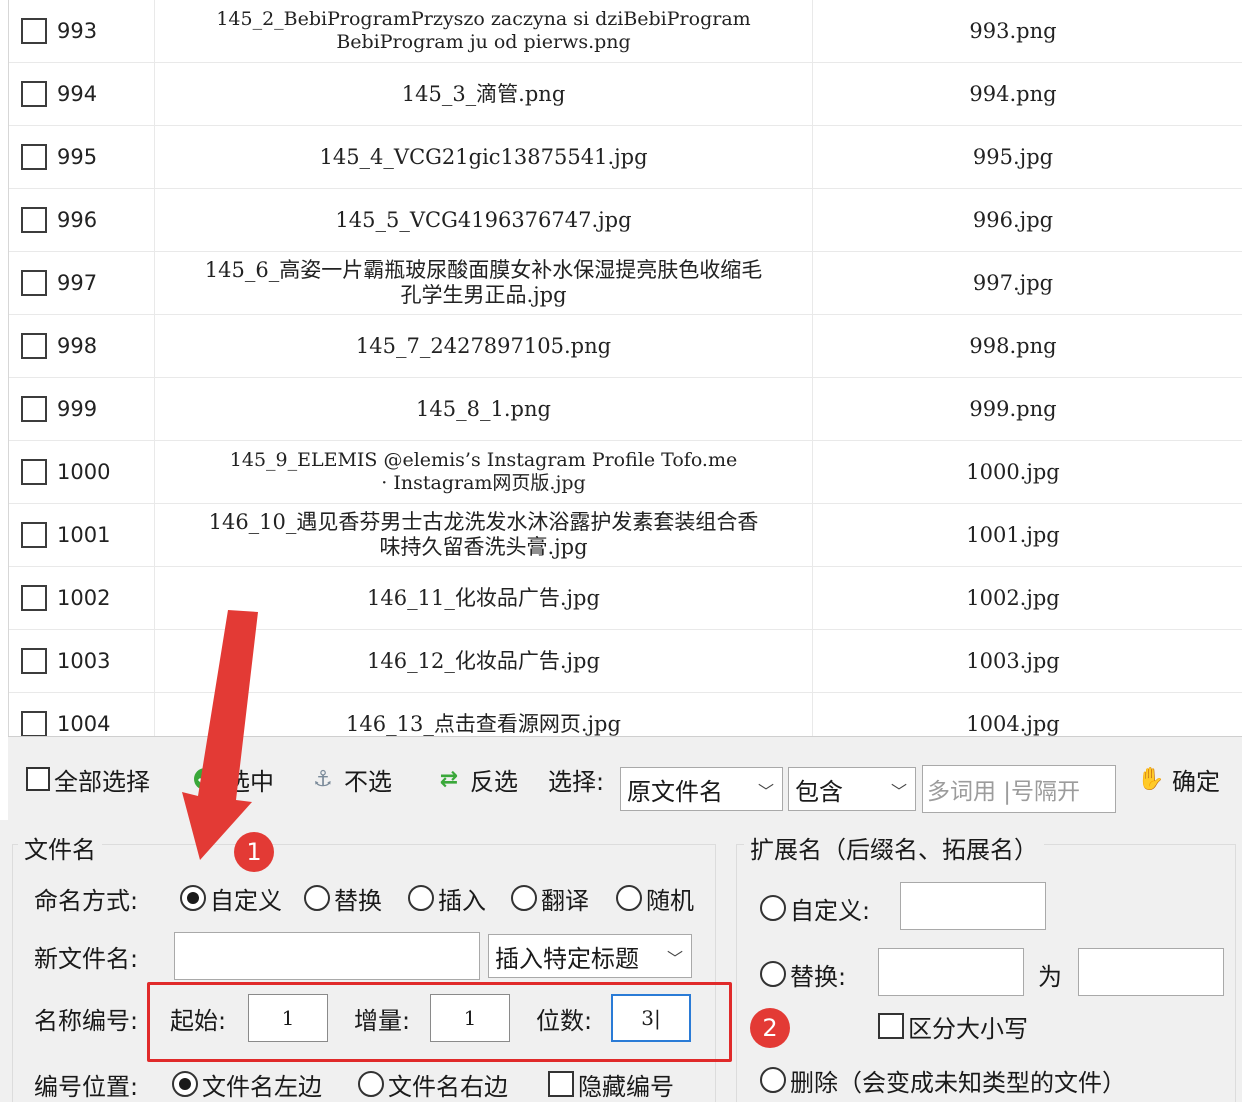 The height and width of the screenshot is (1102, 1242). Describe the element at coordinates (77, 220) in the screenshot. I see `row-number: 996` at that location.